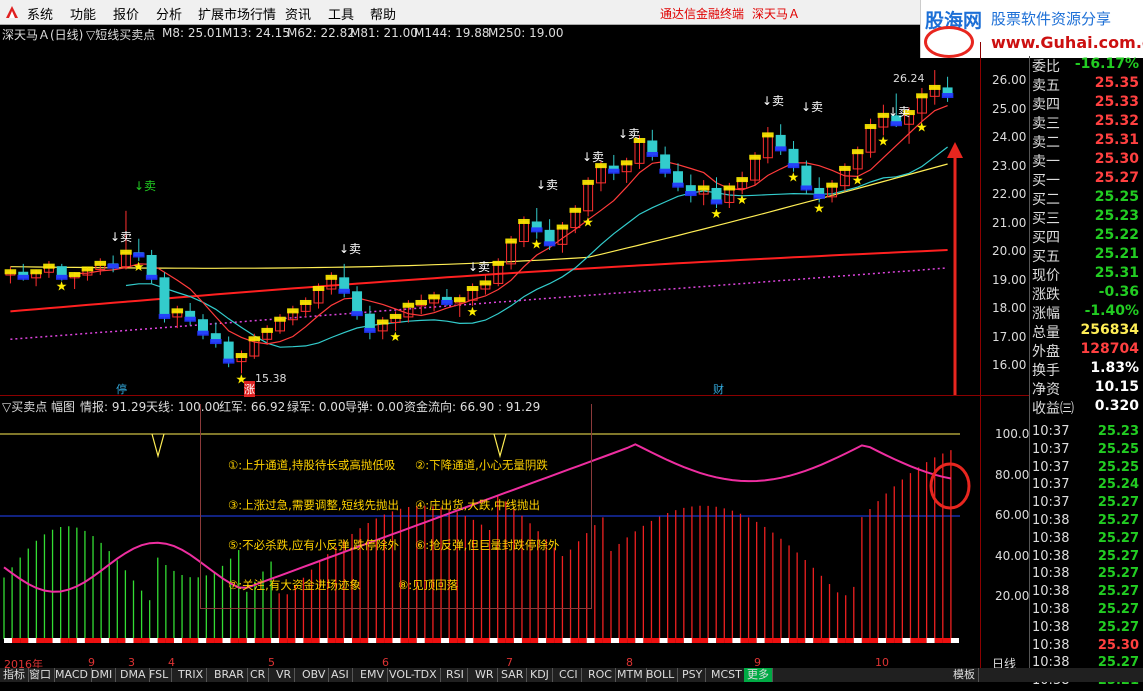  What do you see at coordinates (284, 675) in the screenshot?
I see `indicator-tab: VR` at bounding box center [284, 675].